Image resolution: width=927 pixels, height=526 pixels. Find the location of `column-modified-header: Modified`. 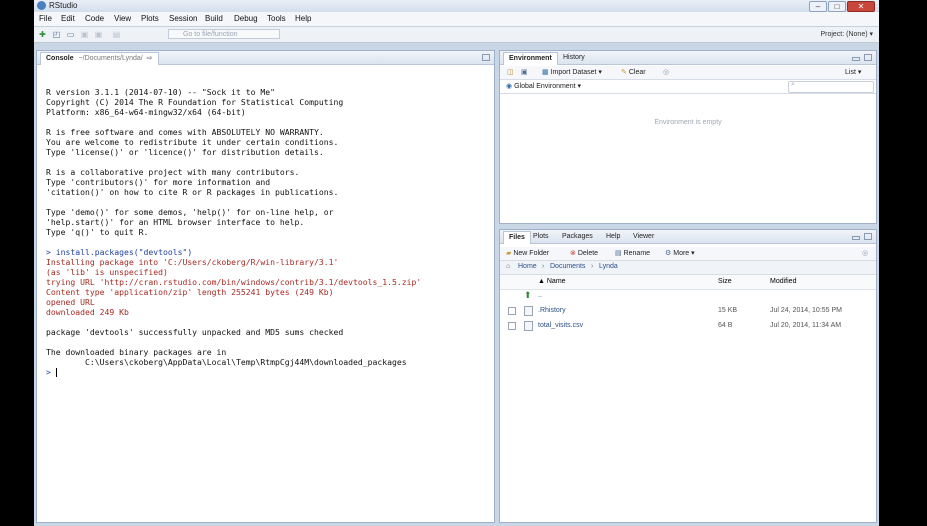

column-modified-header: Modified is located at coordinates (783, 281).